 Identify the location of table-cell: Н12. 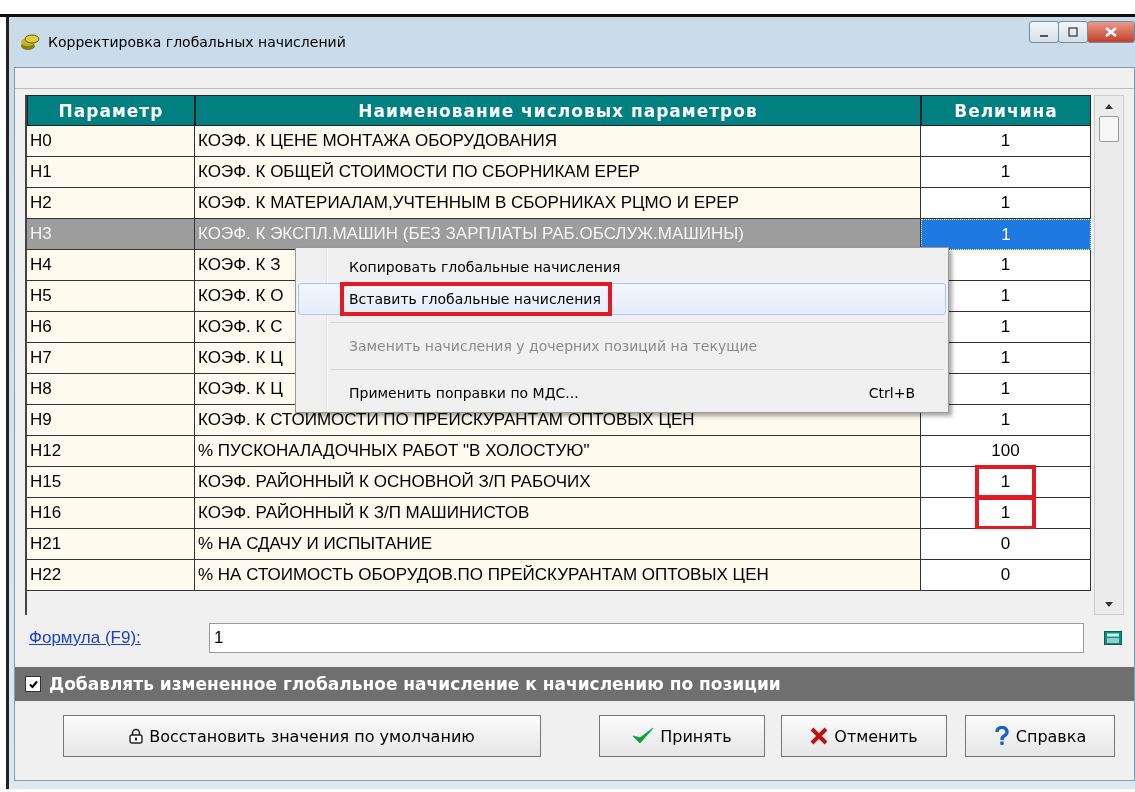
(111, 451).